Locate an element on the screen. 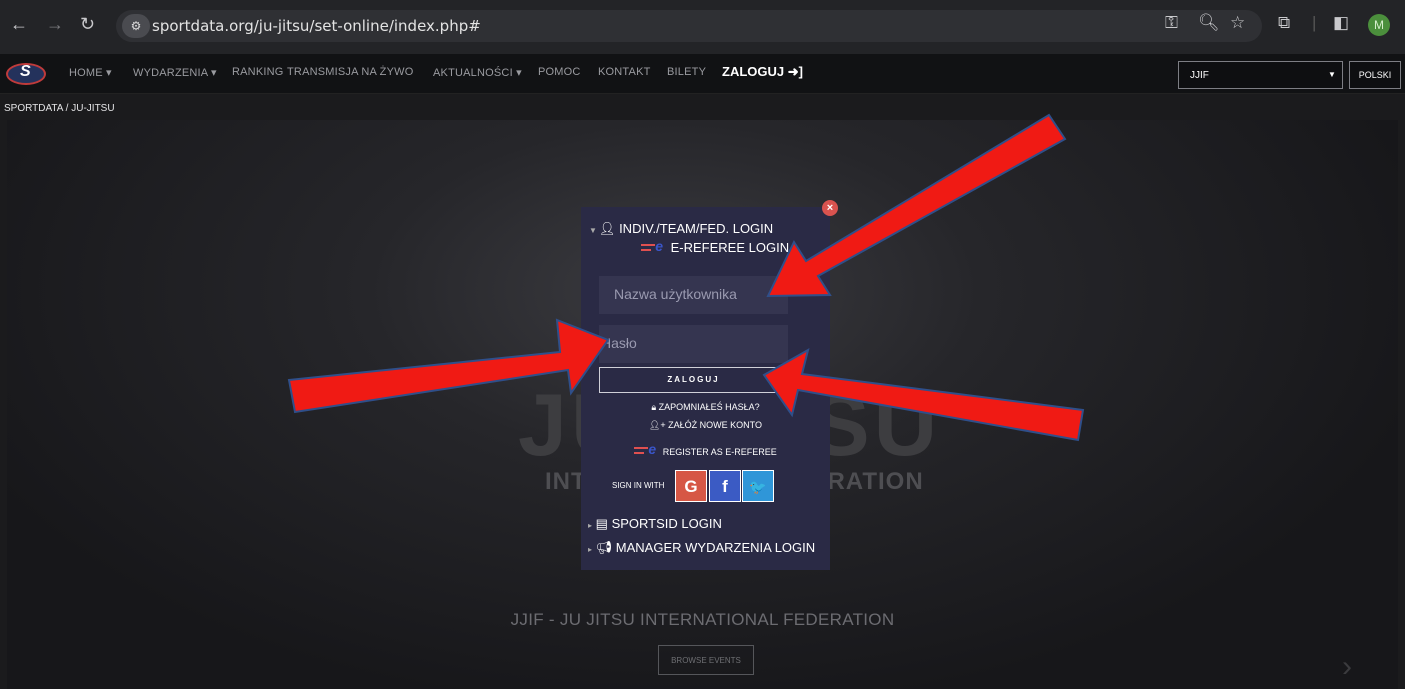 This screenshot has height=689, width=1405. arrow-to-username is located at coordinates (916, 205).